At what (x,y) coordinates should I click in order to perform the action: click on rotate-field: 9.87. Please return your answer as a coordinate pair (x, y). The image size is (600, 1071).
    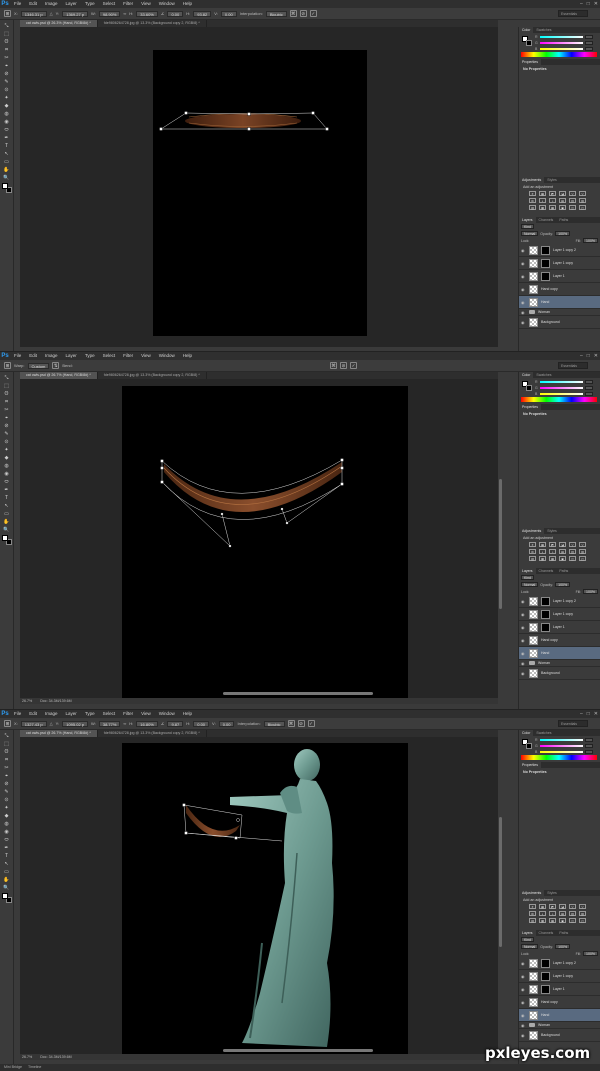
    Looking at the image, I should click on (175, 723).